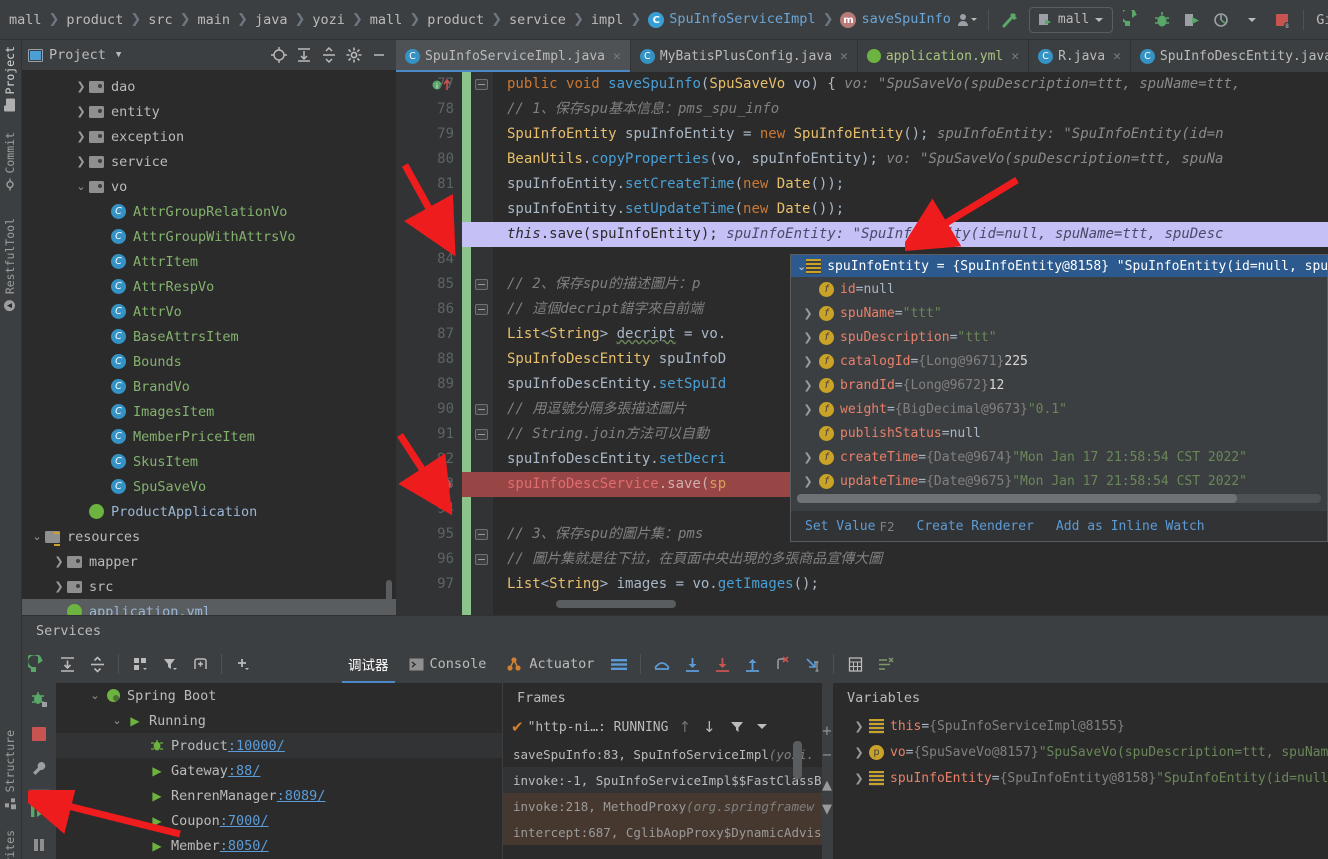 This screenshot has width=1328, height=859. I want to click on rerun-icon, so click(37, 664).